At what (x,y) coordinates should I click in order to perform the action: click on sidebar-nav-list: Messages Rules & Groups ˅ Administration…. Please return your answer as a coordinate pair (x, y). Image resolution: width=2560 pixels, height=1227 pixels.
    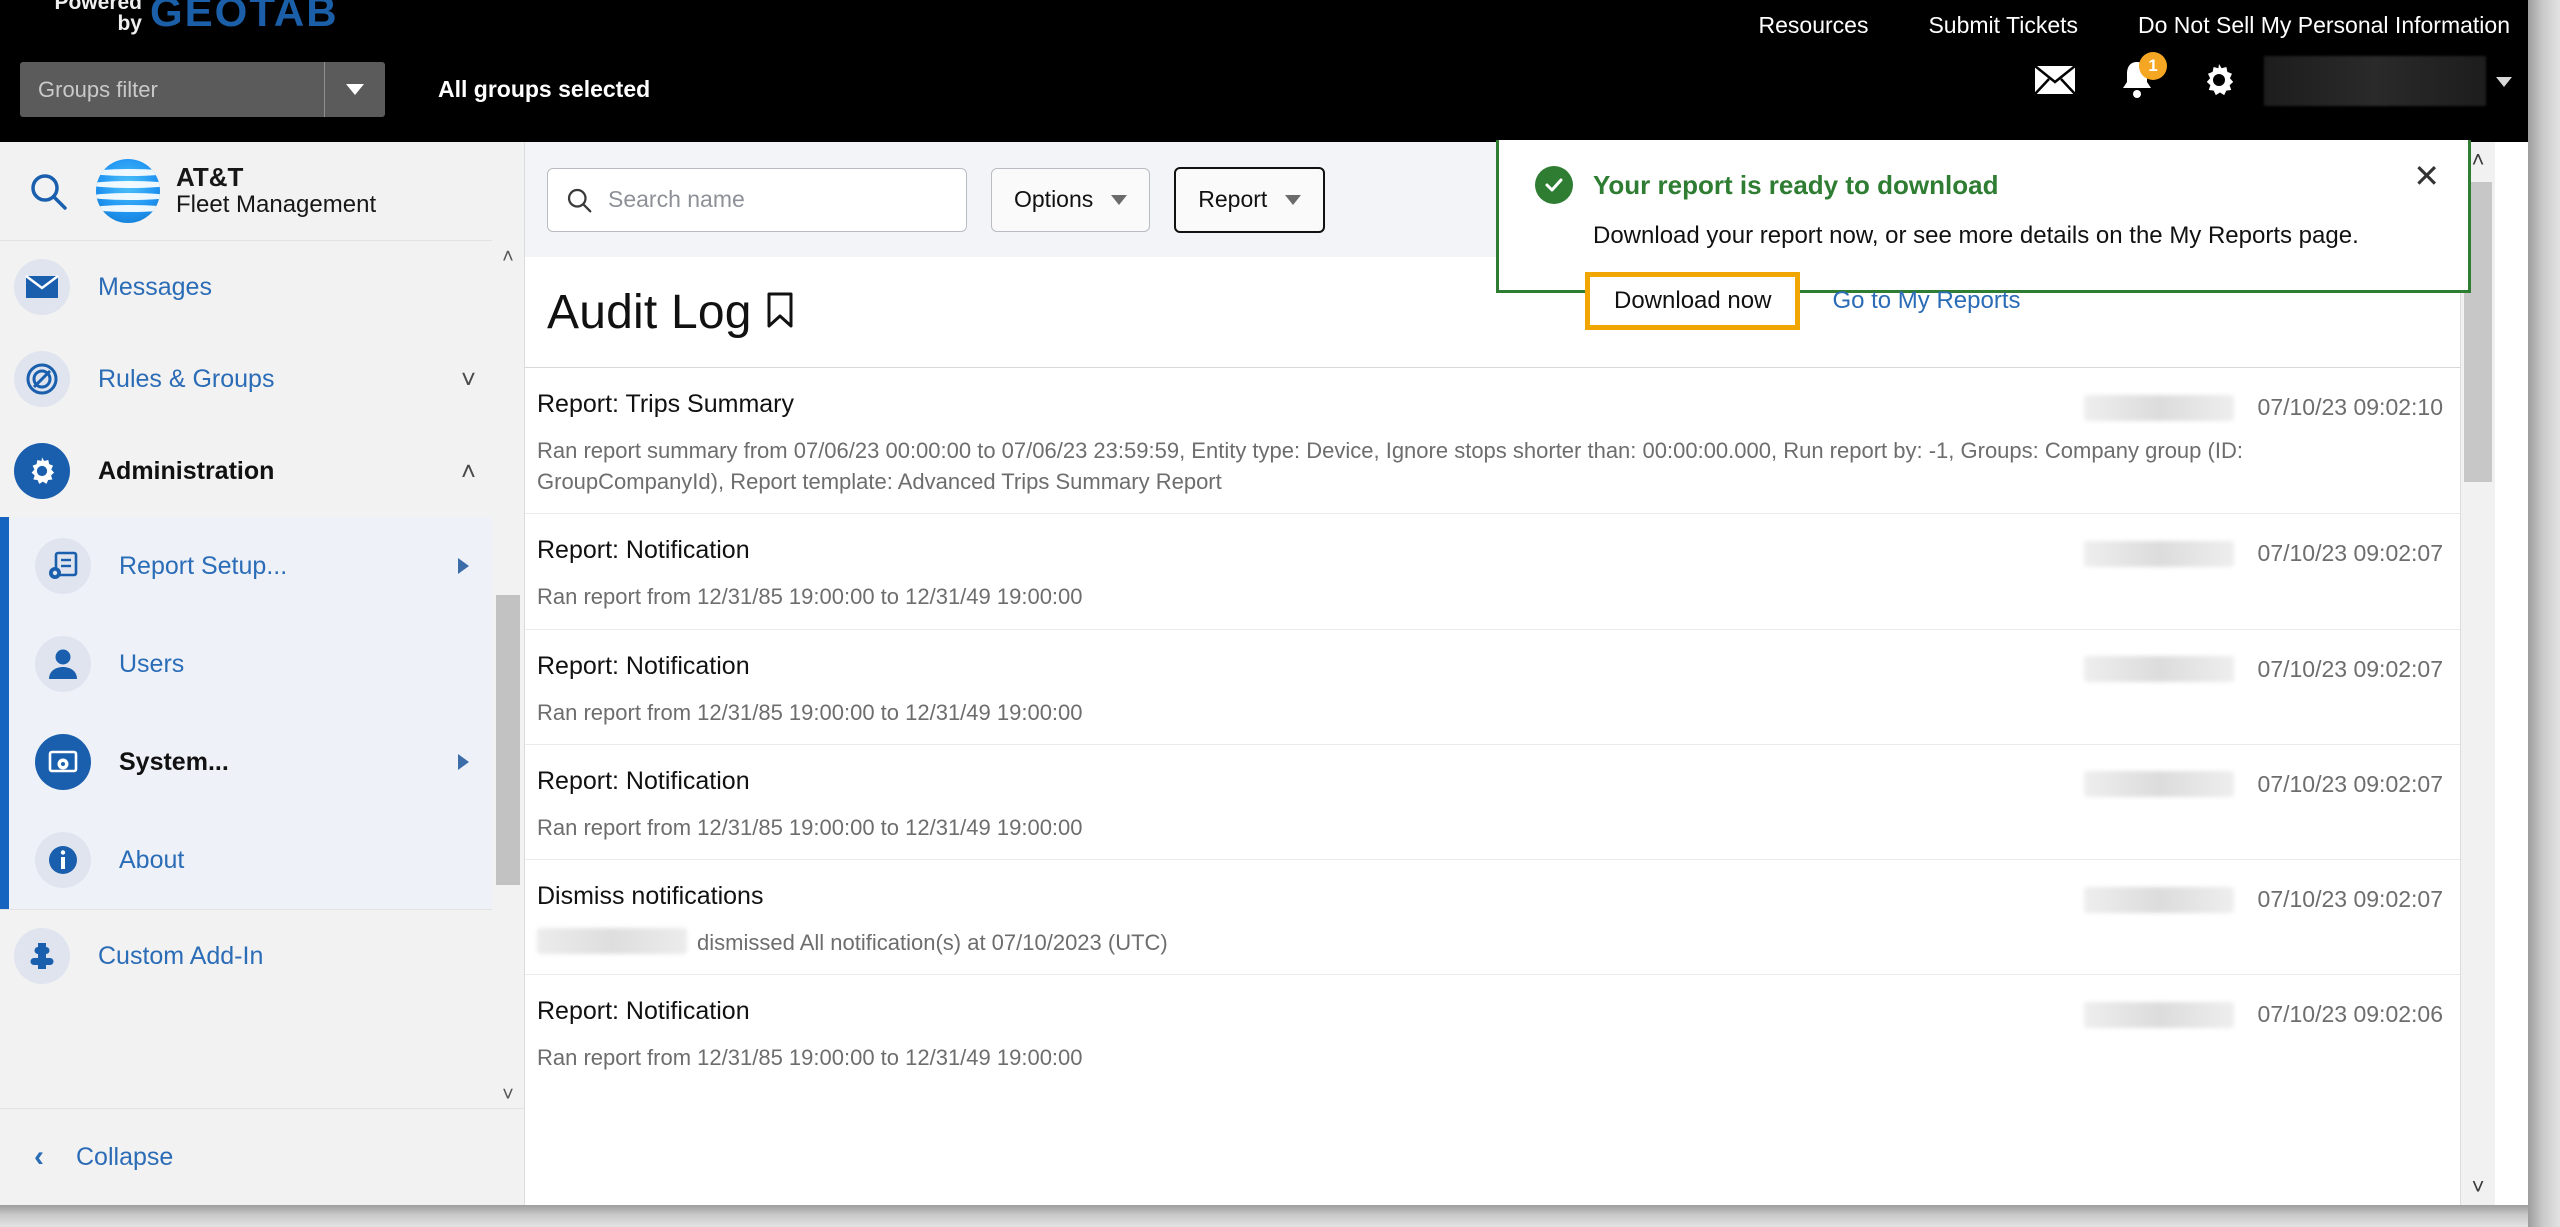
    Looking at the image, I should click on (262, 676).